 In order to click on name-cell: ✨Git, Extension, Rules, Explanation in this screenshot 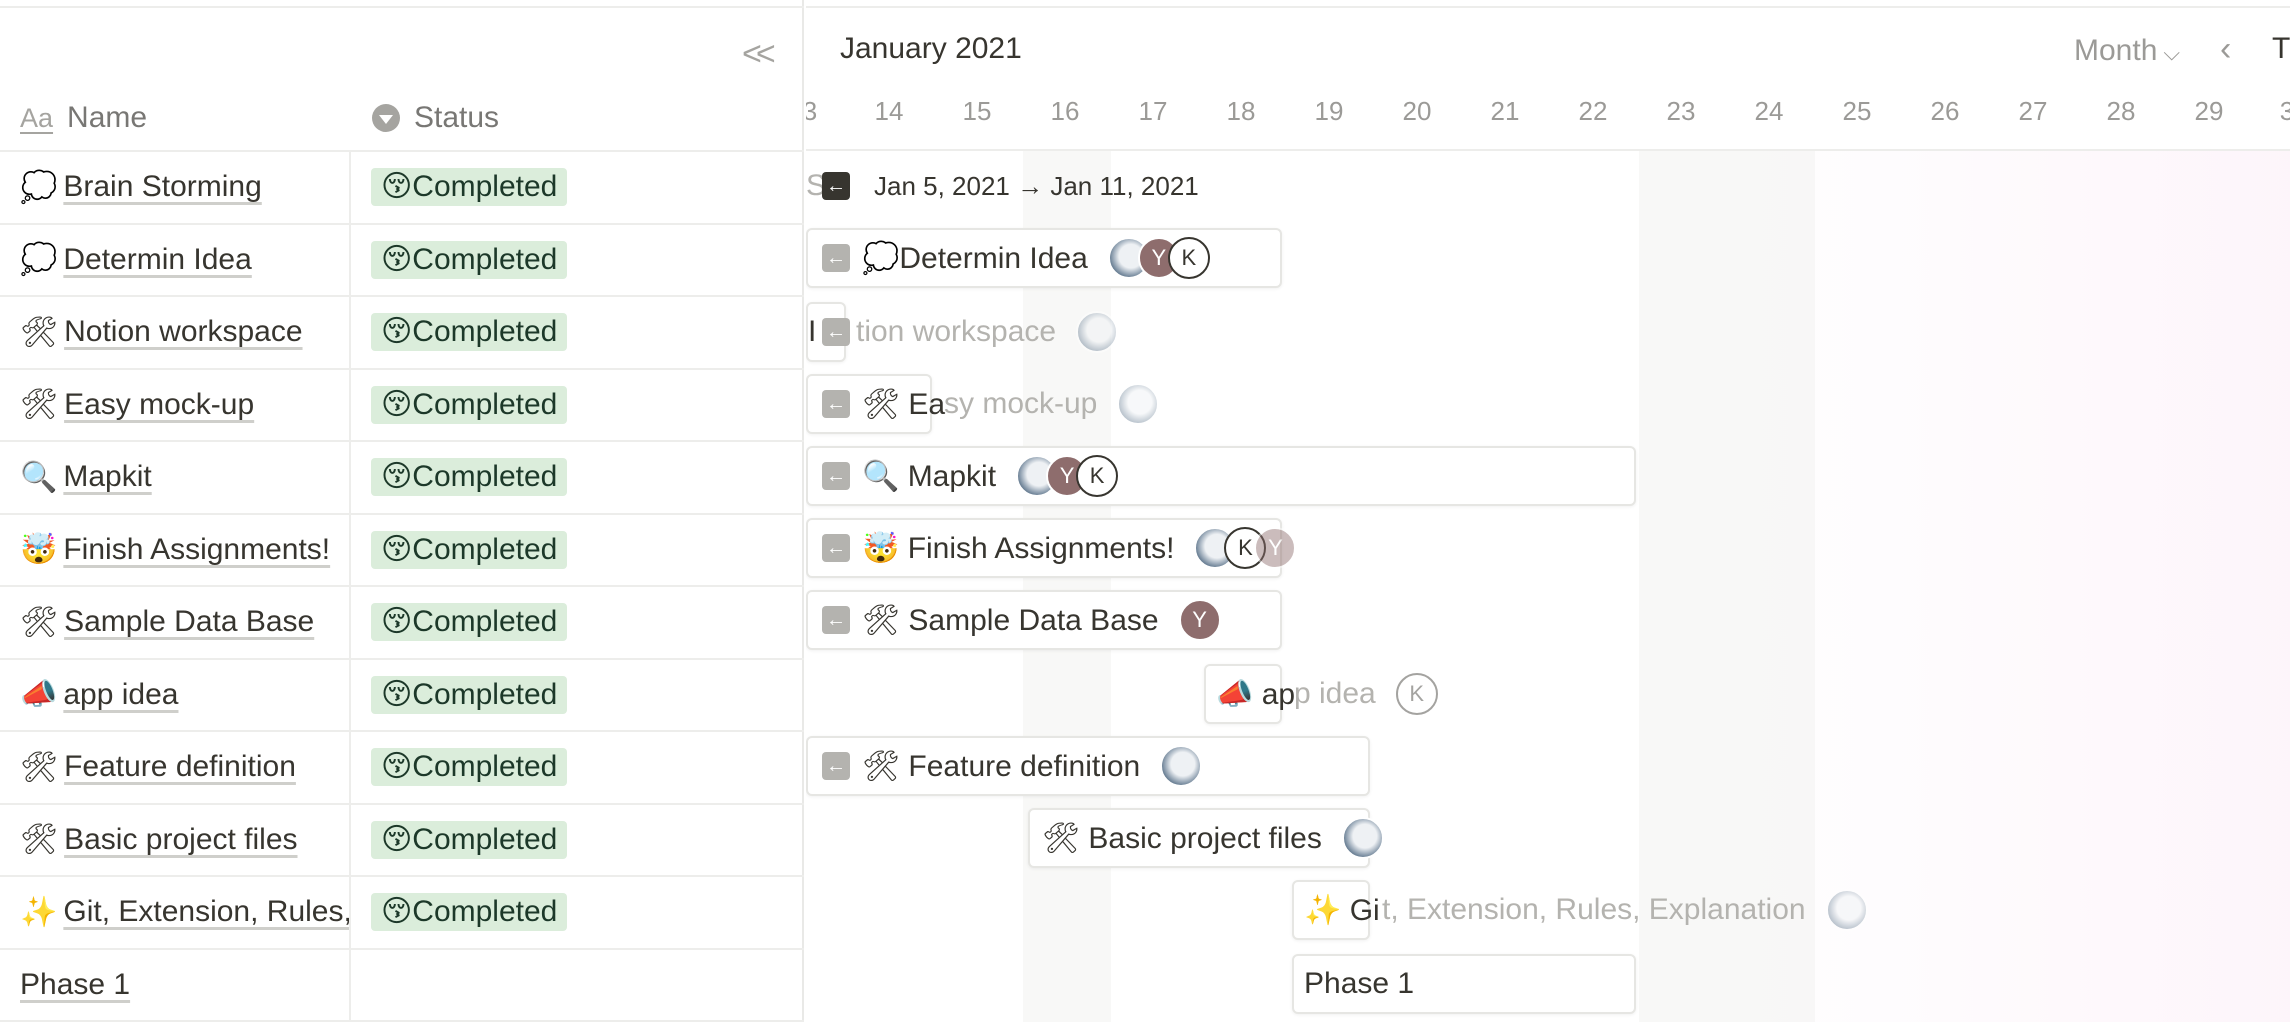, I will do `click(175, 912)`.